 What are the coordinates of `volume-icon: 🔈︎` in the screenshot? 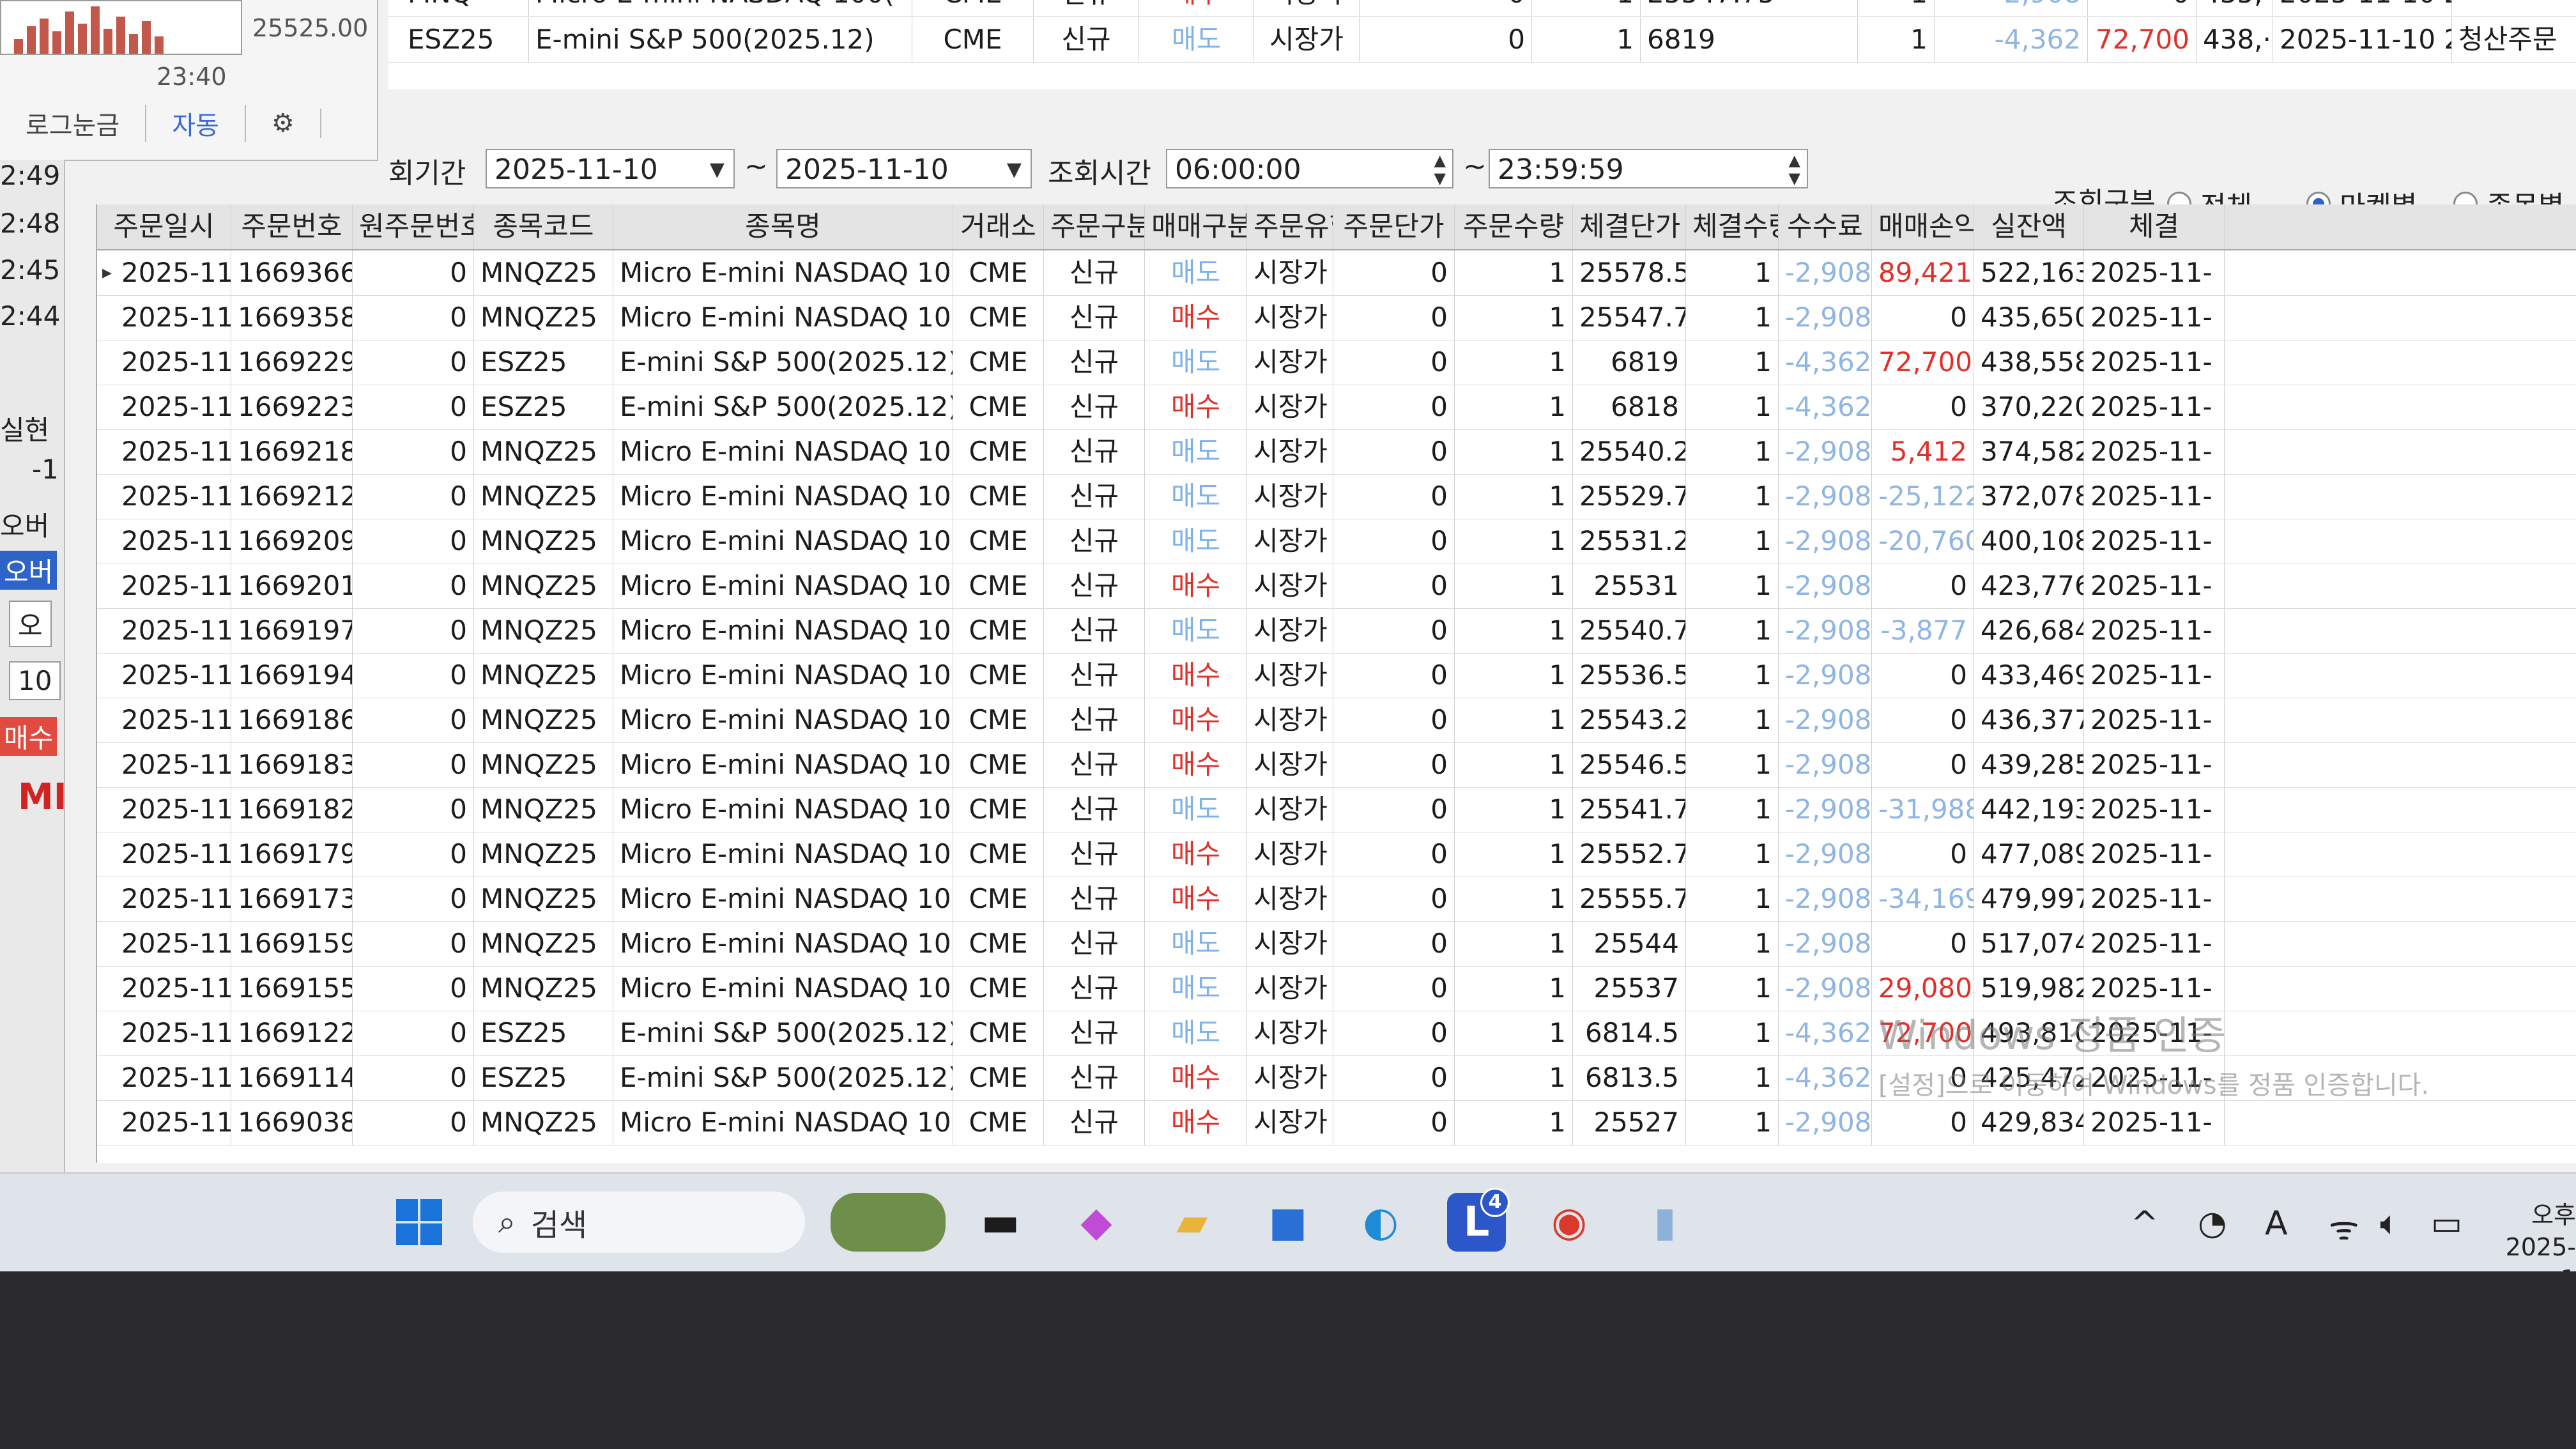 It's located at (2390, 1223).